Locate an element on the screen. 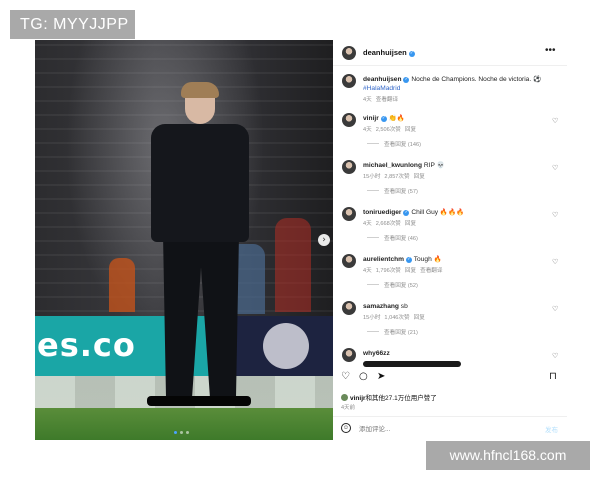 This screenshot has height=480, width=600. comment-meta: 4天 2,506次赞 回复 is located at coordinates (390, 130).